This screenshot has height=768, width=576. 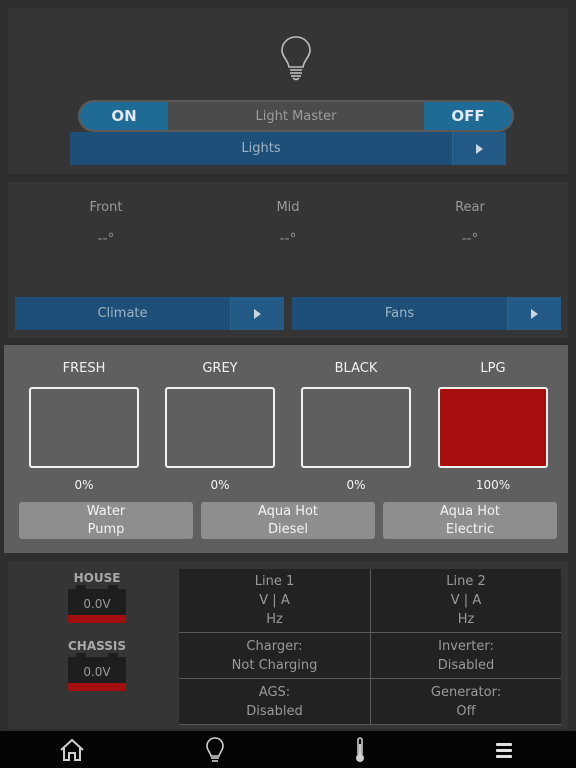 I want to click on ags-cell: AGS: Disabled, so click(x=274, y=701).